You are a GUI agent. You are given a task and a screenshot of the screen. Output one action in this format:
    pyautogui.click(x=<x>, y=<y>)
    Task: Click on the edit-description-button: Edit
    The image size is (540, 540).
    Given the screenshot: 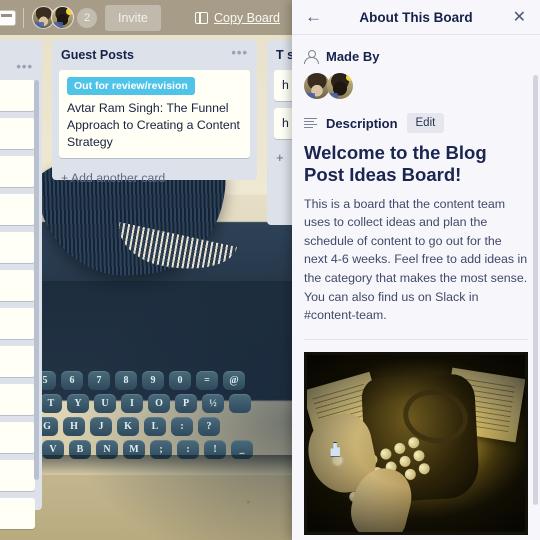 What is the action you would take?
    pyautogui.click(x=425, y=123)
    